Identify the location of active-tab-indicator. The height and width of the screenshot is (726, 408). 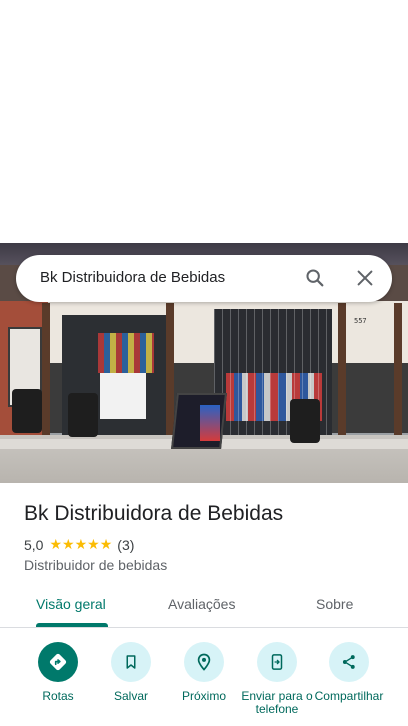
(72, 625).